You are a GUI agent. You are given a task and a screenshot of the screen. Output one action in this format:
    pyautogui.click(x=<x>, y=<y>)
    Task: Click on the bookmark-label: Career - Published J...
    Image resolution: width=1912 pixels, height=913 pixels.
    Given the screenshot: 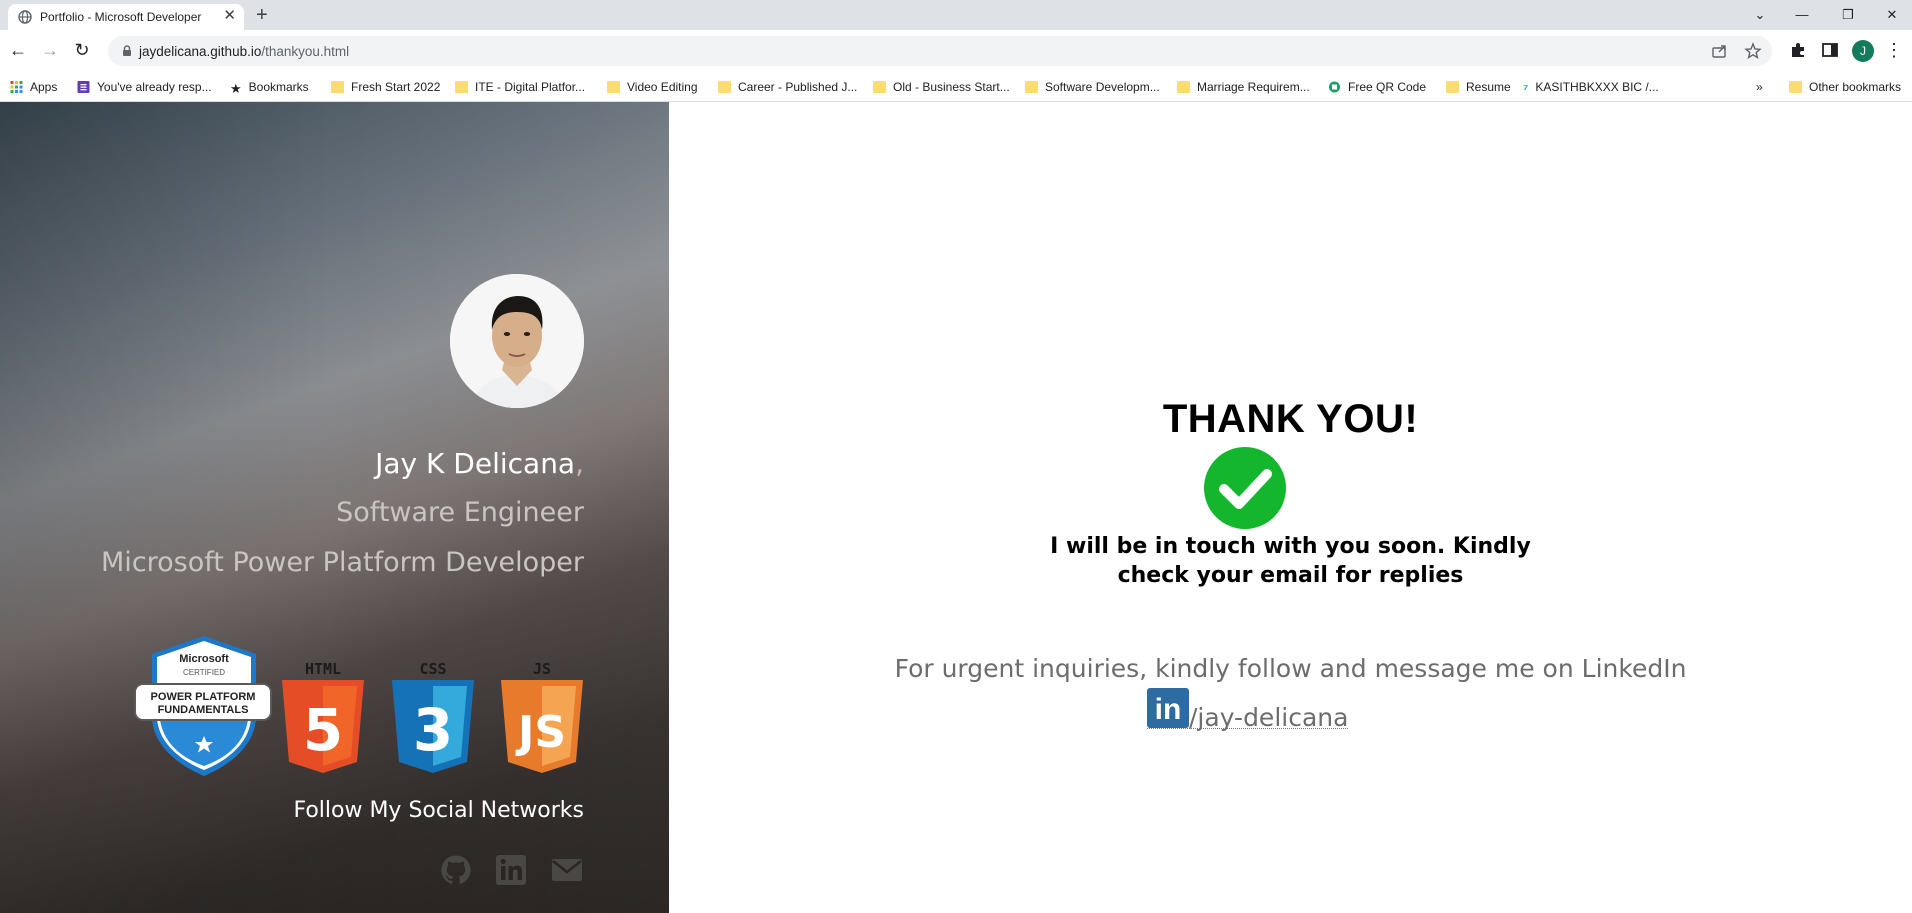 What is the action you would take?
    pyautogui.click(x=798, y=87)
    